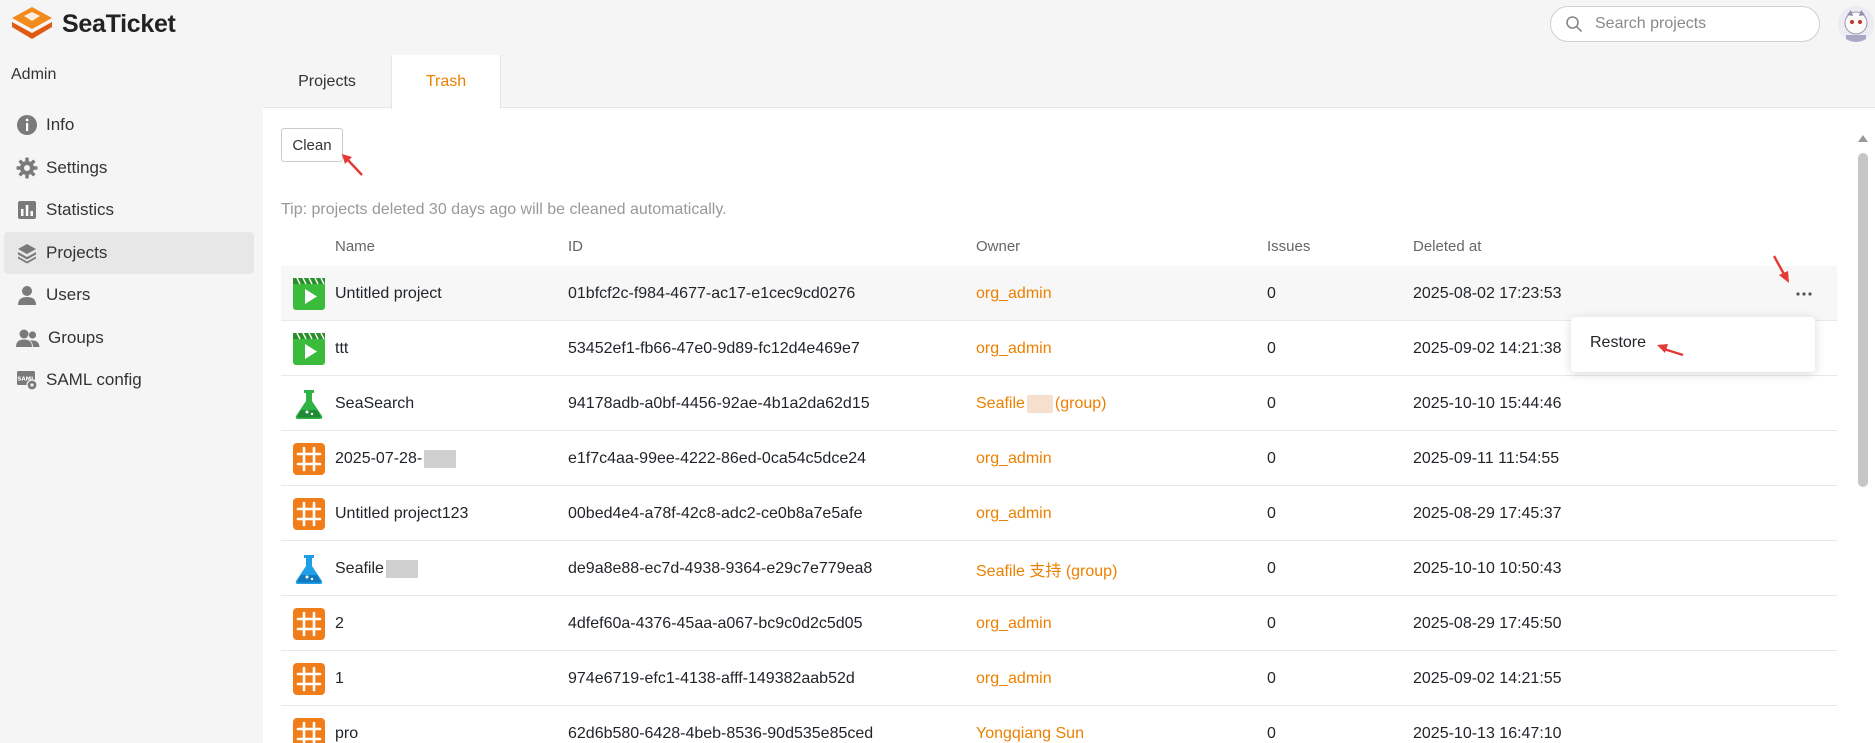 Image resolution: width=1875 pixels, height=743 pixels. I want to click on restore-menu-item: Restore, so click(1693, 343).